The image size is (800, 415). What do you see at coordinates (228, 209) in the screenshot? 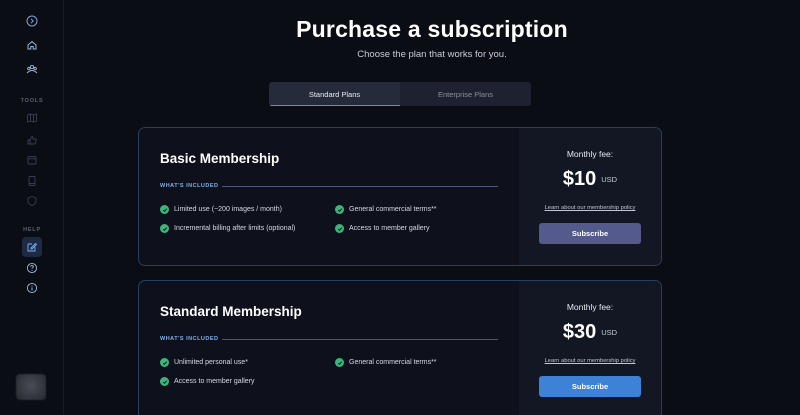
I see `feature-text: Limited use (~200 images / month)` at bounding box center [228, 209].